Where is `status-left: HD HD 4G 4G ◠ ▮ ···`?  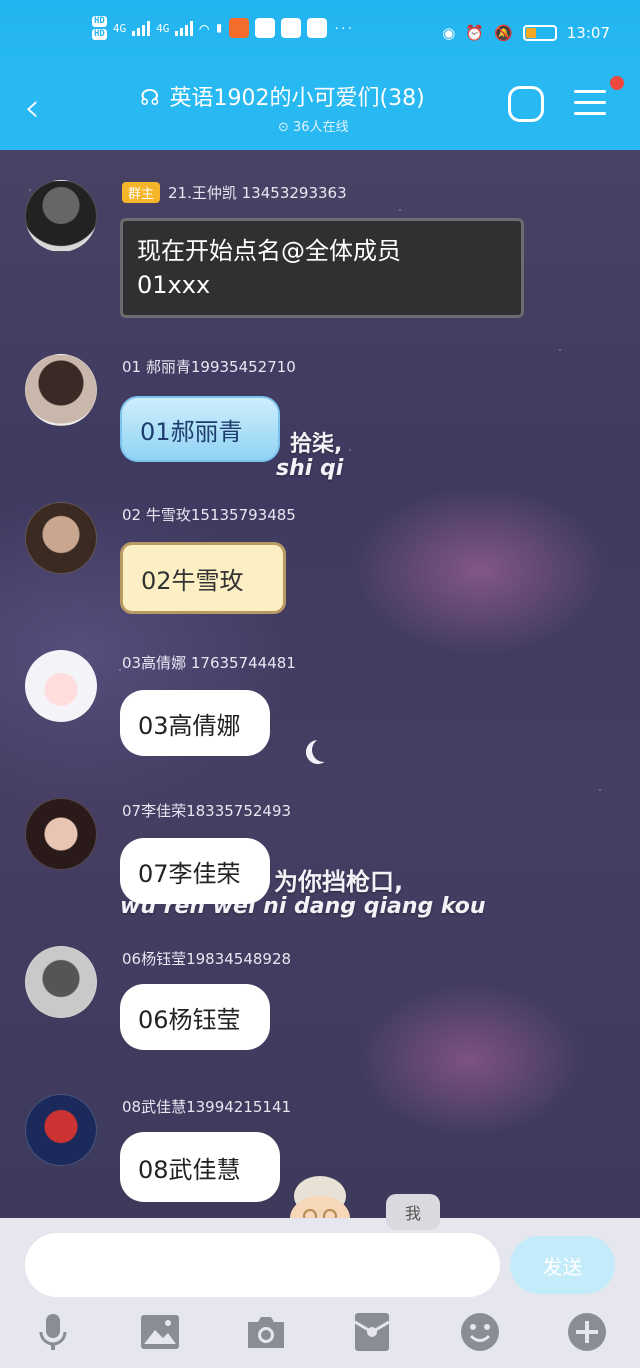
status-left: HD HD 4G 4G ◠ ▮ ··· is located at coordinates (222, 28).